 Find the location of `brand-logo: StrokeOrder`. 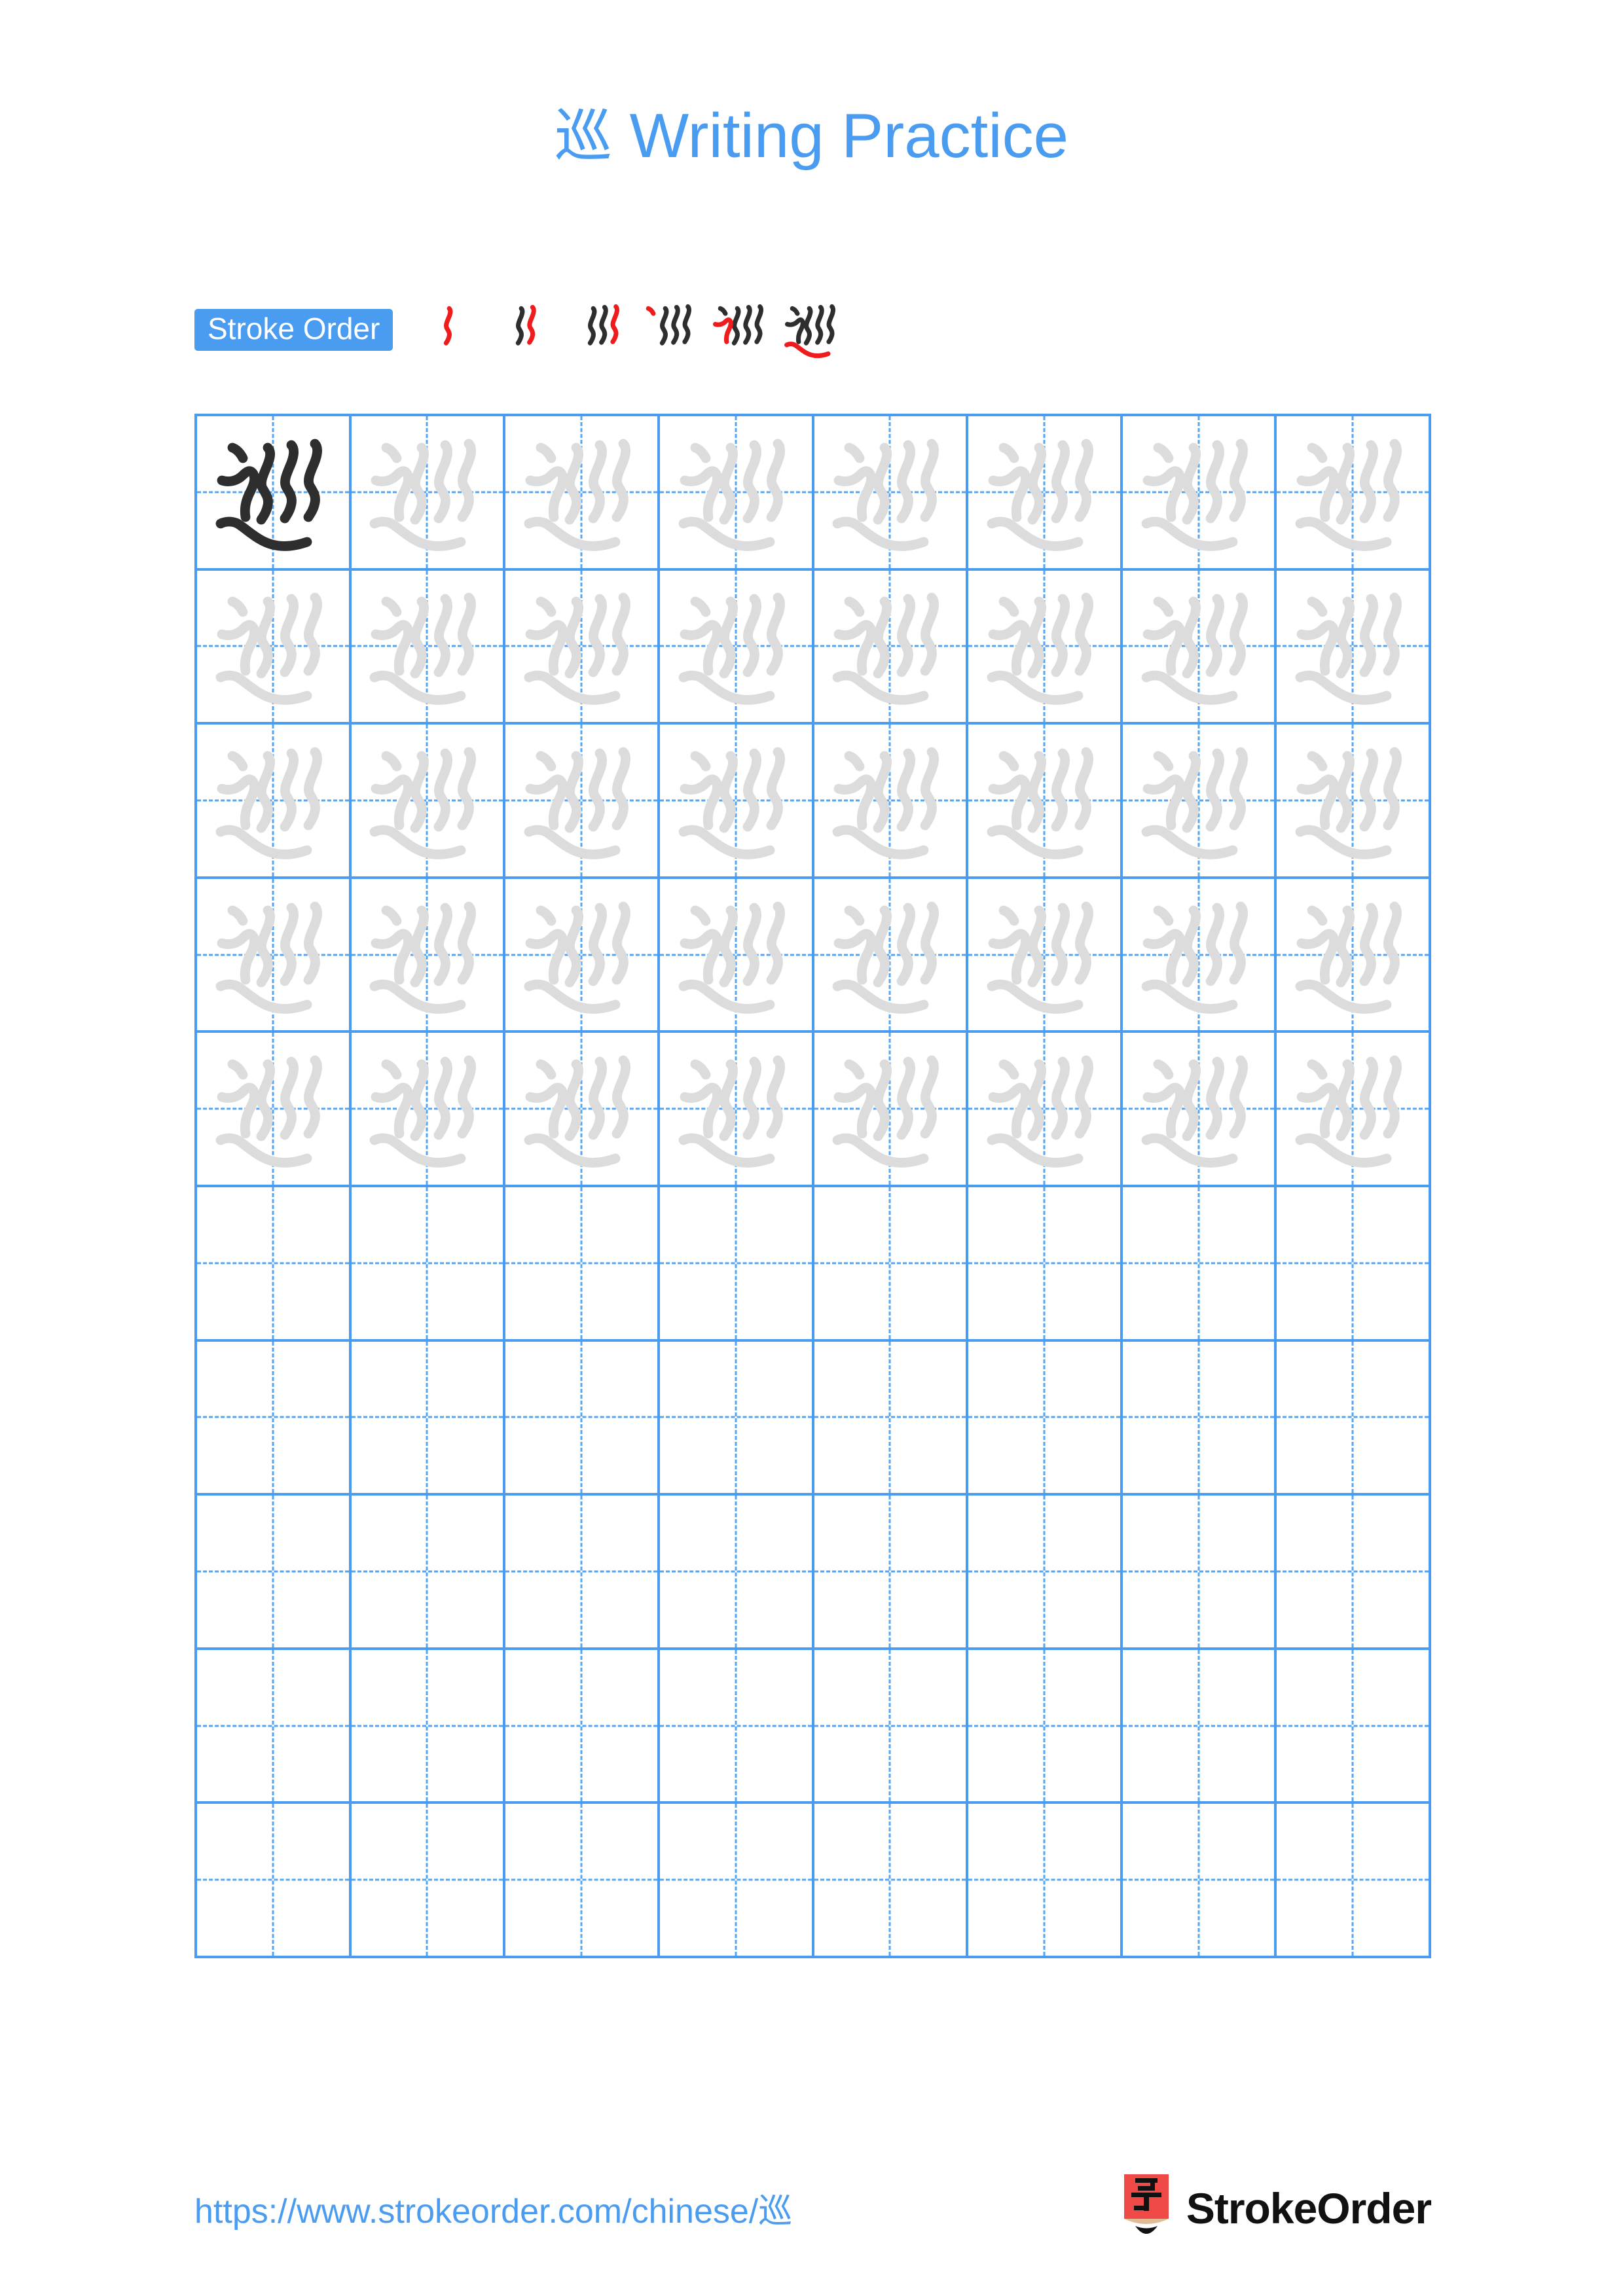

brand-logo: StrokeOrder is located at coordinates (1276, 2208).